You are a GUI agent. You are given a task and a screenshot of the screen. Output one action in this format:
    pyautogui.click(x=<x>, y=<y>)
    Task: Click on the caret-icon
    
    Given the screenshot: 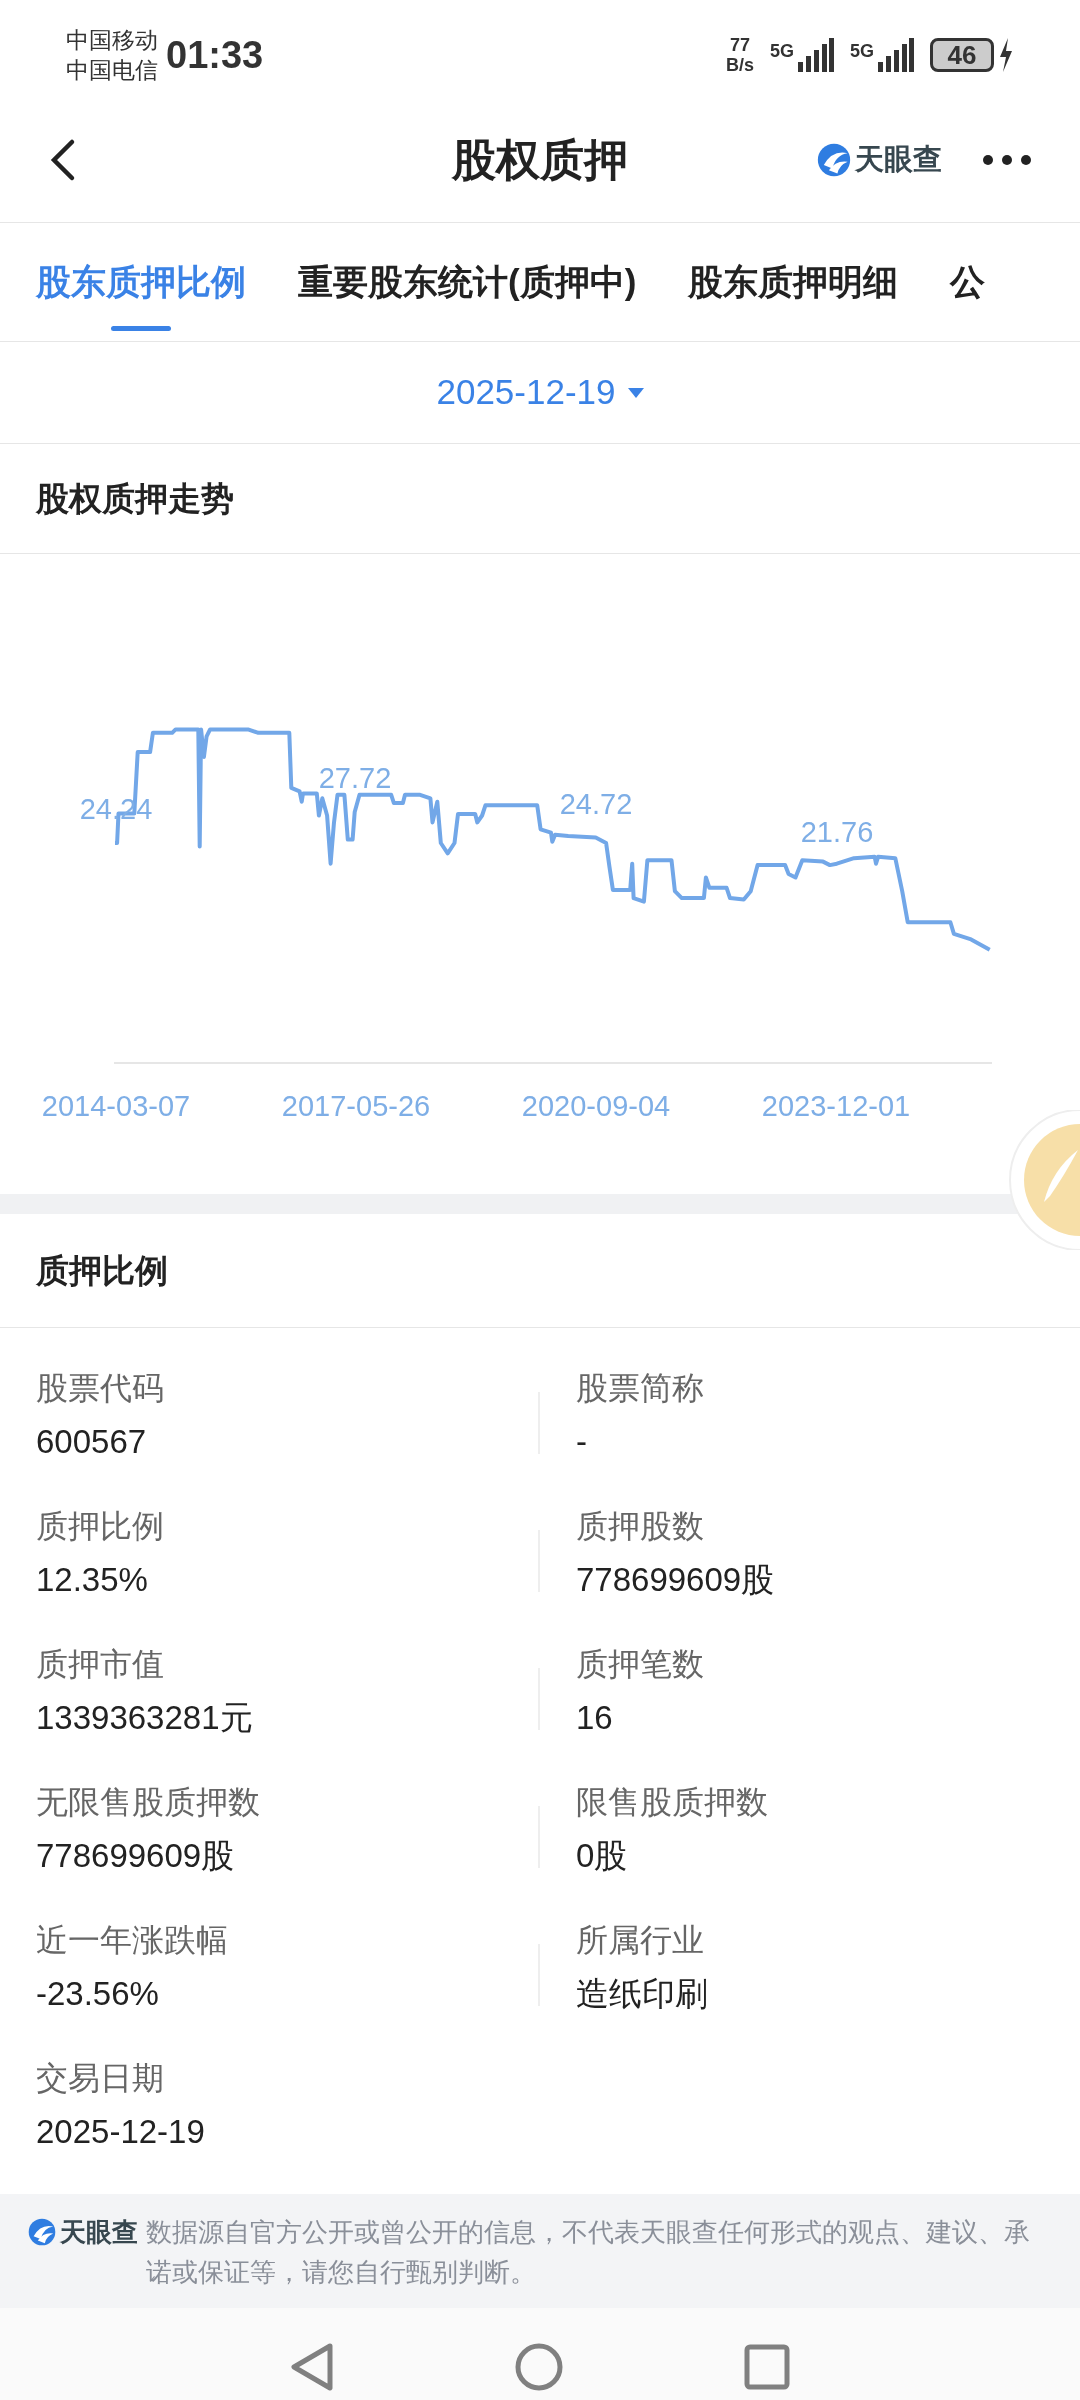 What is the action you would take?
    pyautogui.click(x=635, y=392)
    